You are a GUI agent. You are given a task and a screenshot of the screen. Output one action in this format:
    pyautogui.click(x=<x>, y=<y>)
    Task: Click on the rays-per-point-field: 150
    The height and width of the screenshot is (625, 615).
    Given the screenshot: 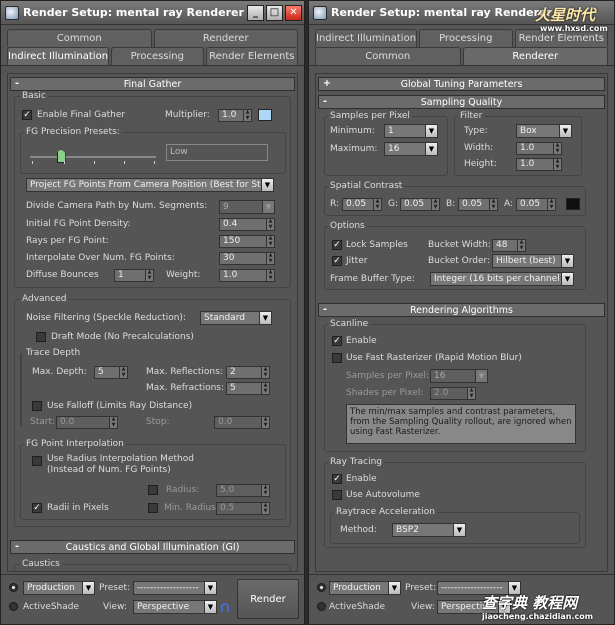 What is the action you would take?
    pyautogui.click(x=243, y=241)
    